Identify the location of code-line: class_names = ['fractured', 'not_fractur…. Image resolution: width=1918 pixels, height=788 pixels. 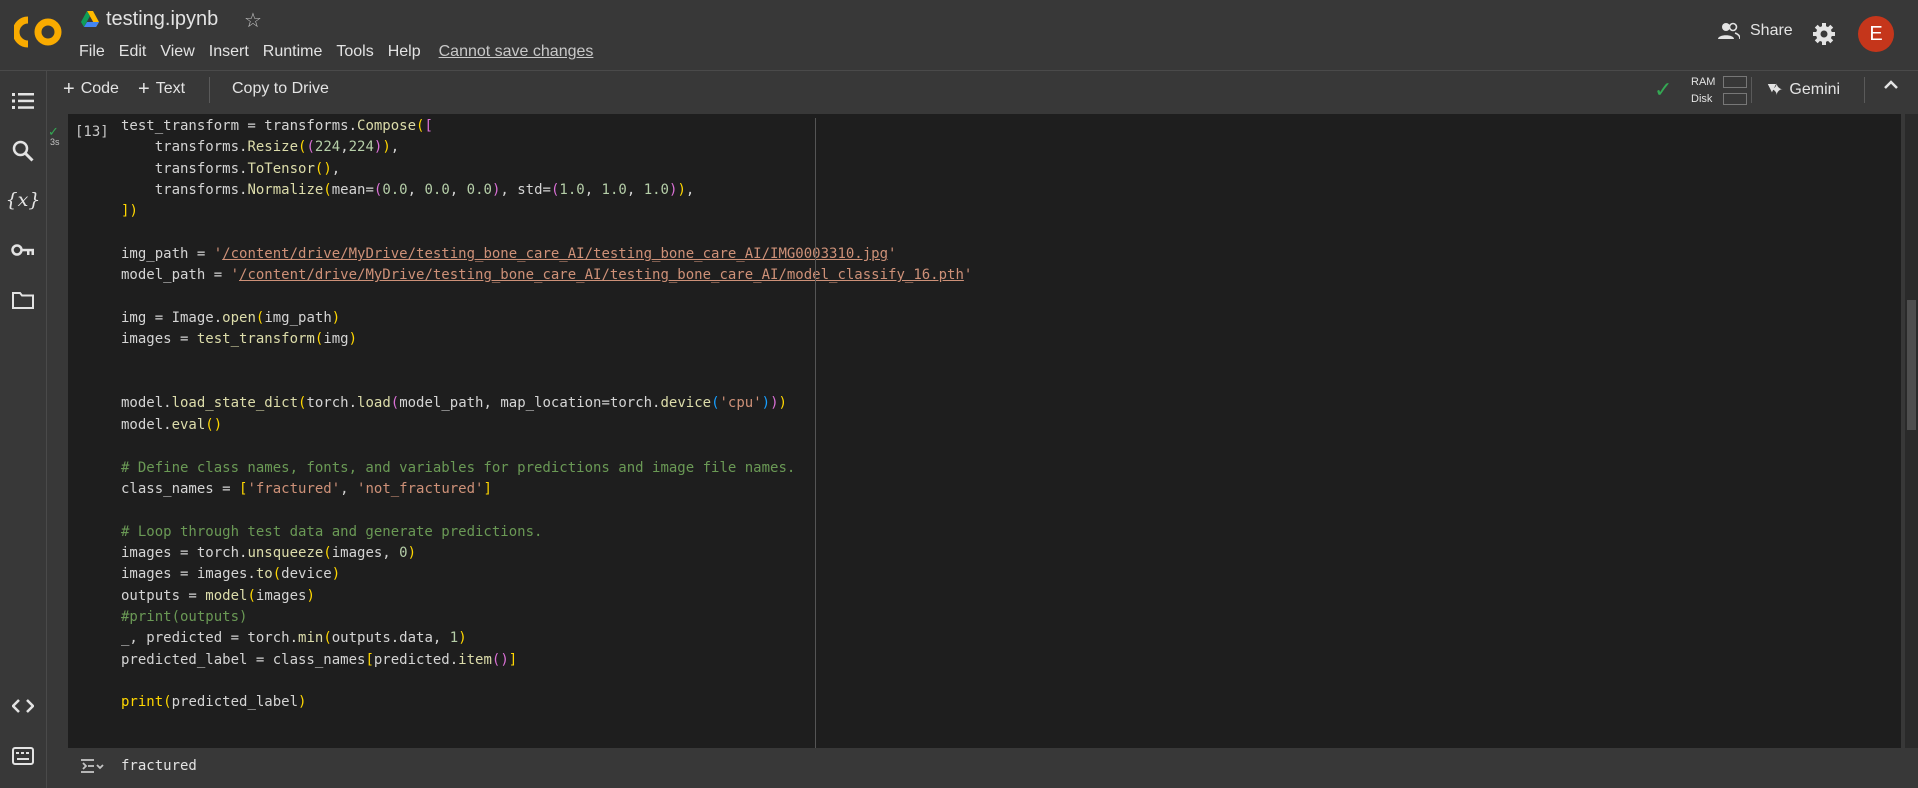
(306, 489).